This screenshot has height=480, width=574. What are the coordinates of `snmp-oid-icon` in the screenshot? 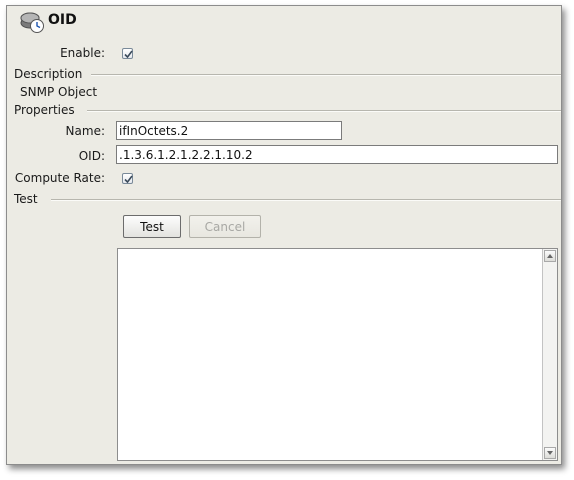 It's located at (32, 22).